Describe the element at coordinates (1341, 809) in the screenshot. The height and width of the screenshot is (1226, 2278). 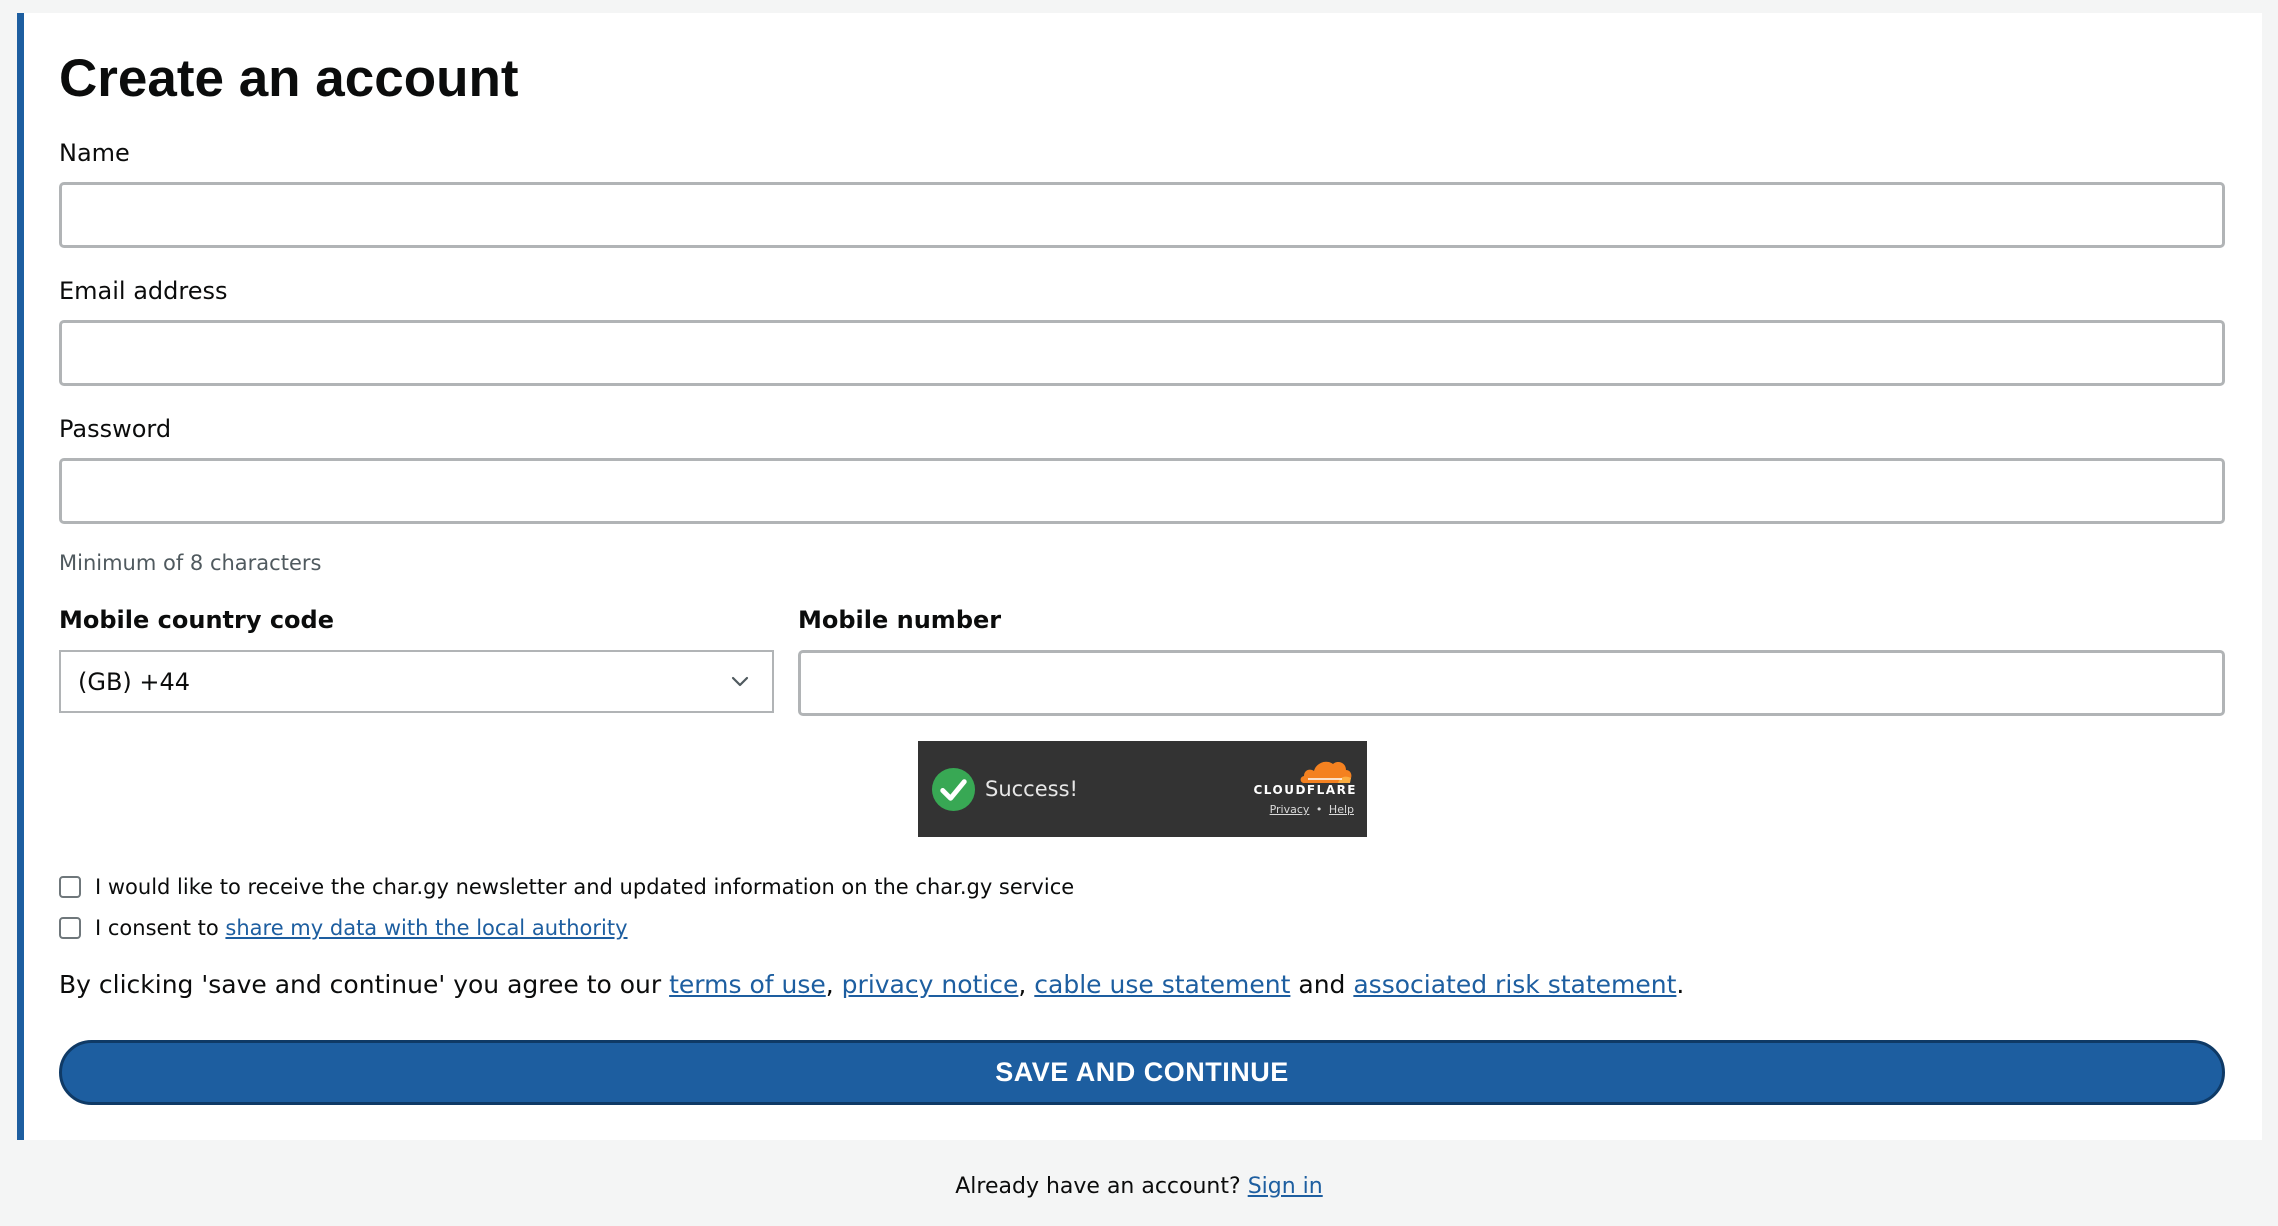
I see `captcha-help-link: Help` at that location.